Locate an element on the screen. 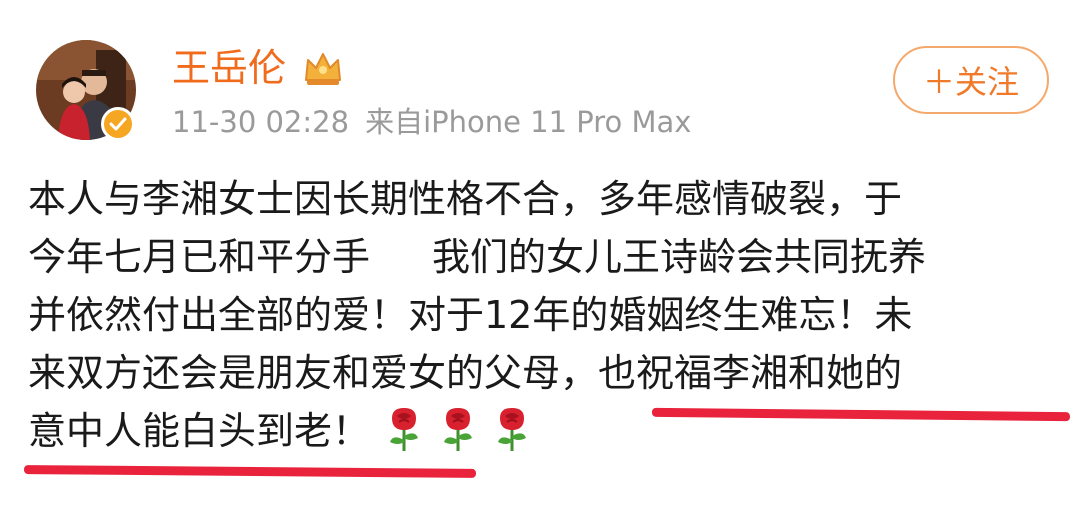 This screenshot has height=516, width=1080. post-meta: 11-30 02:28 来自iPhone 11 Pro Max is located at coordinates (431, 122).